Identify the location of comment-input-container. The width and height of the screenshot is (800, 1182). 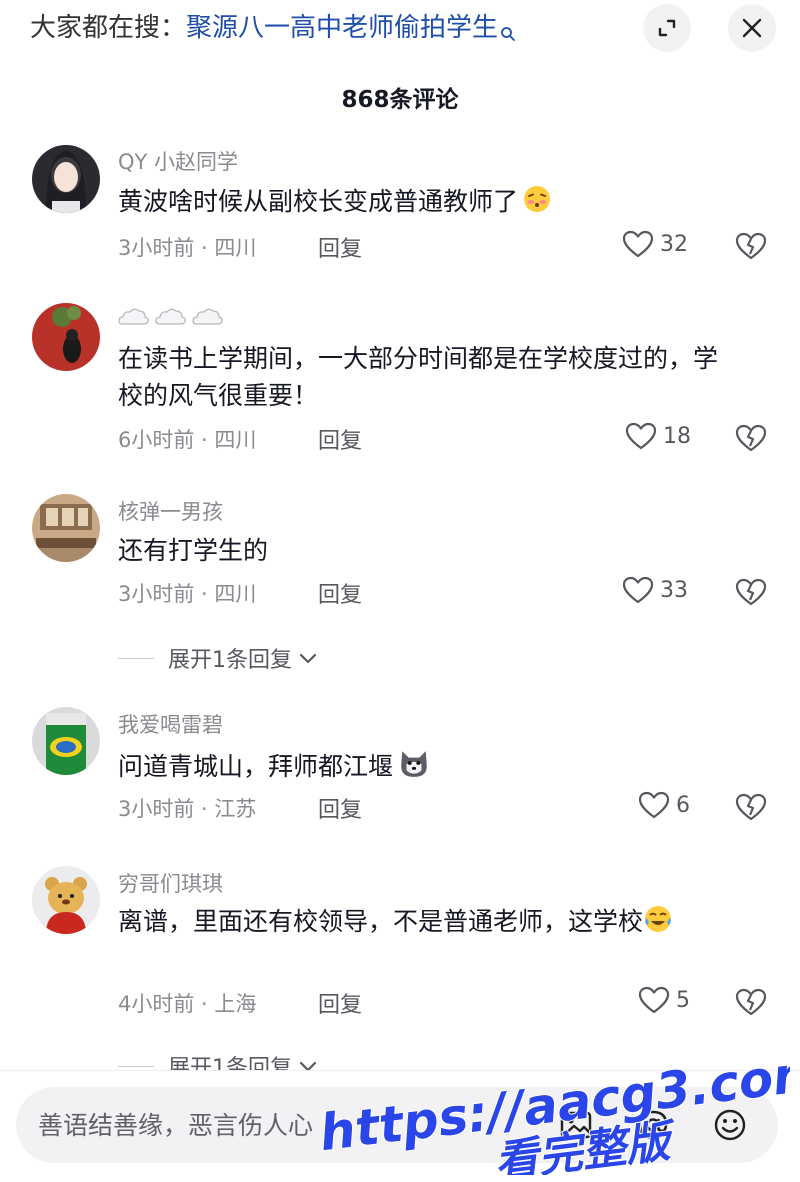
(397, 1125).